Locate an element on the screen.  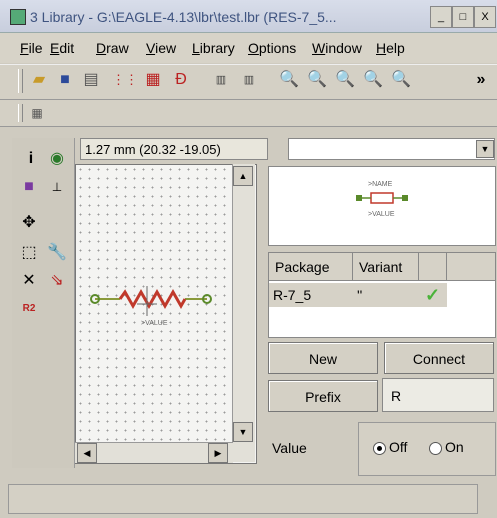
command-dropdown-arrow: ▼ is located at coordinates (485, 149).